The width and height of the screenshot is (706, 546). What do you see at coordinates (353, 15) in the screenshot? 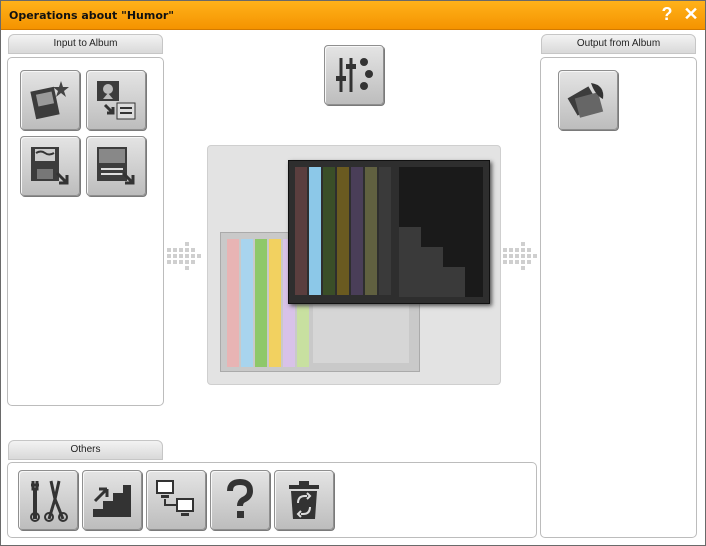
I see `title-bar: Operations about "Humor" ? ✕` at bounding box center [353, 15].